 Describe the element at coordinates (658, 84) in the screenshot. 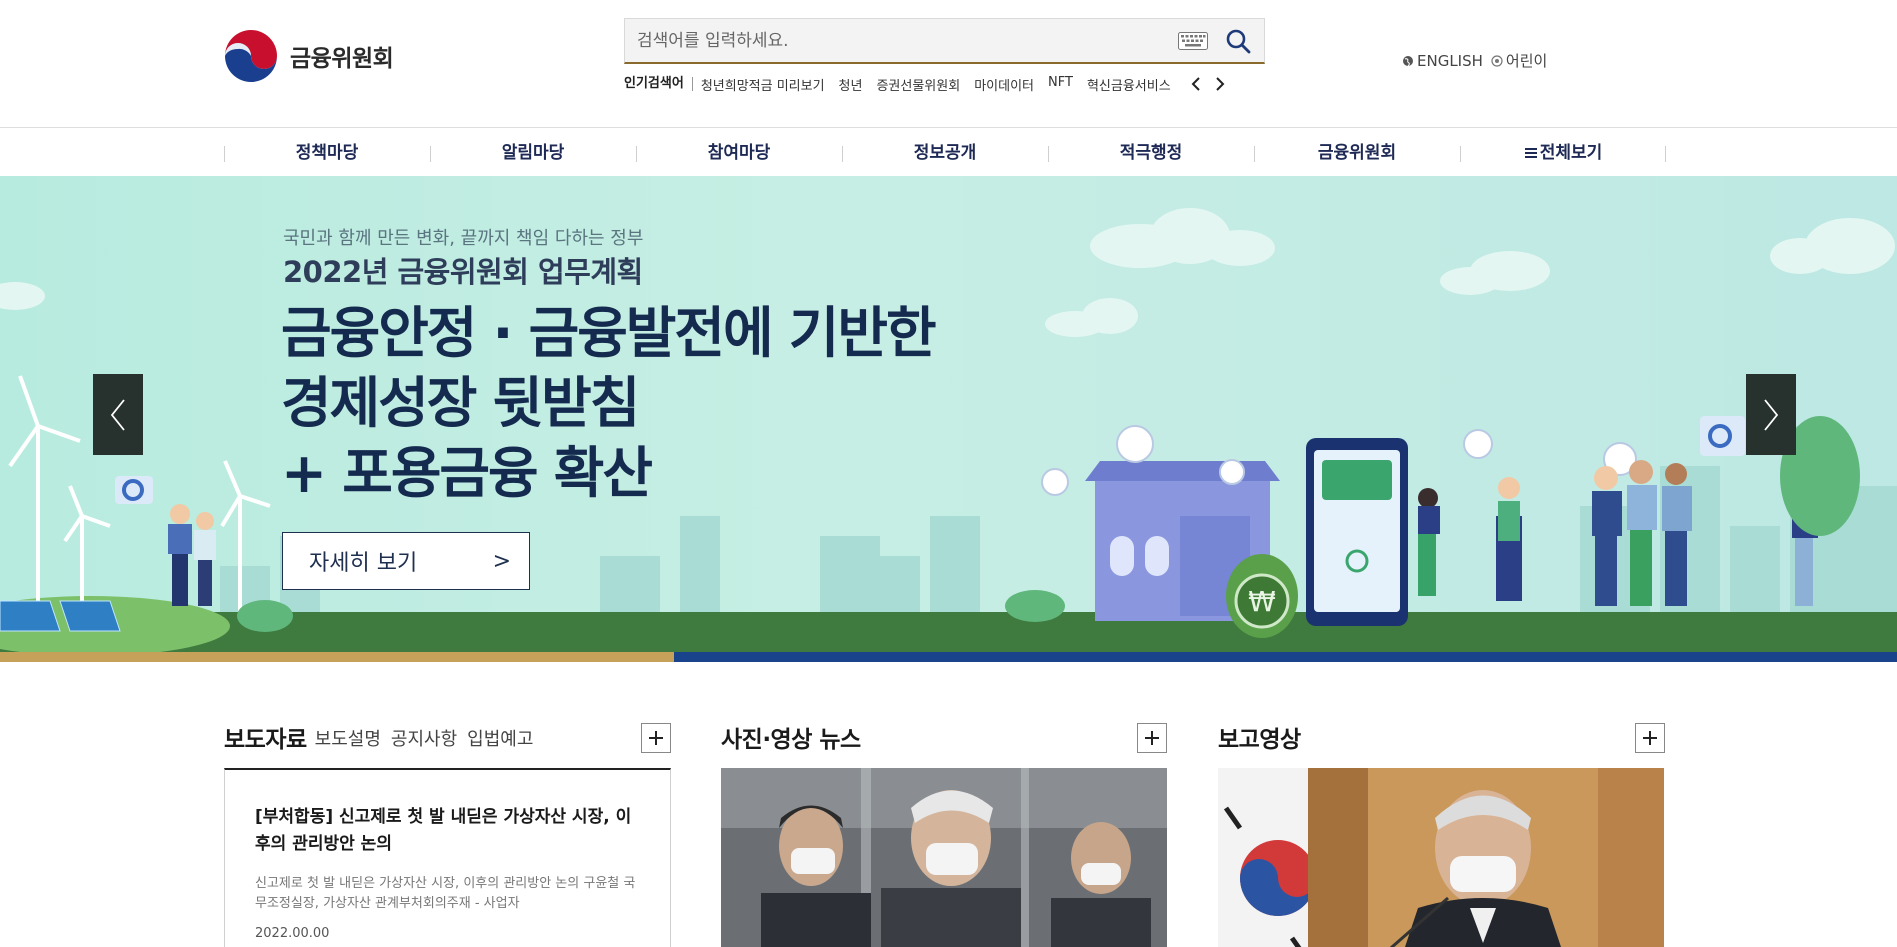

I see `popular-keywords-label: 인기검색어` at that location.